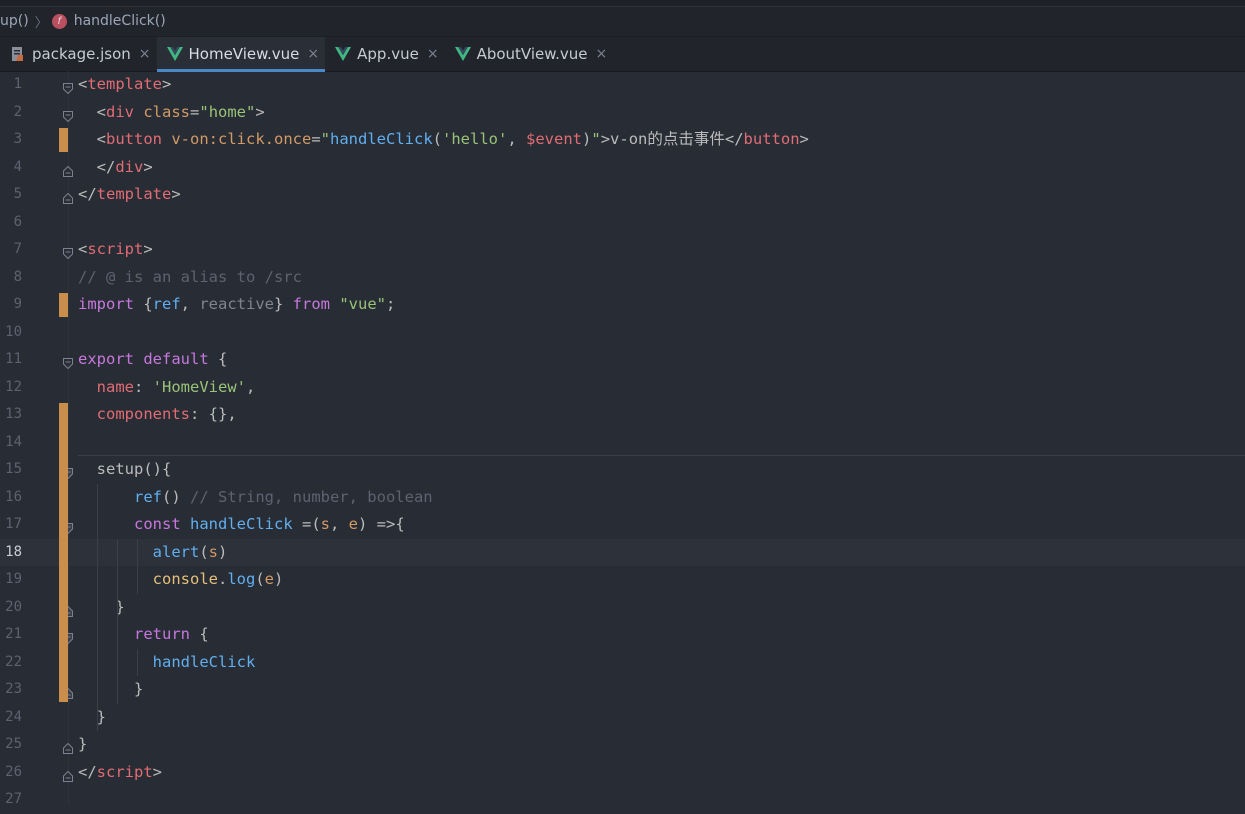 The image size is (1245, 814). What do you see at coordinates (78, 54) in the screenshot?
I see `tab-package-json: package.json ×` at bounding box center [78, 54].